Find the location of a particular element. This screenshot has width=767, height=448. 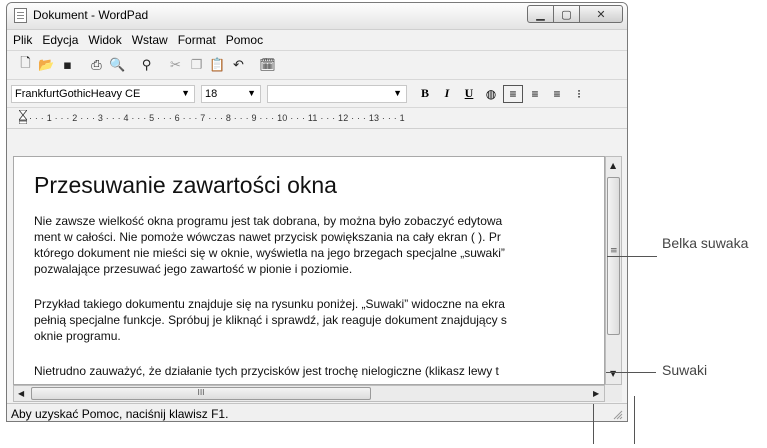

color-button: ◍ is located at coordinates (491, 94).